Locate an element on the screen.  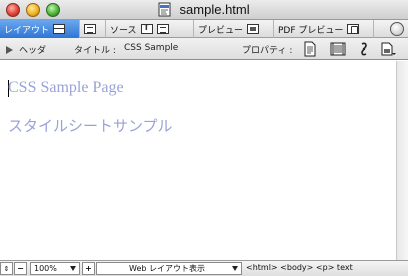
tag-path-breadcrumb: <html> <body> <p> text is located at coordinates (299, 267).